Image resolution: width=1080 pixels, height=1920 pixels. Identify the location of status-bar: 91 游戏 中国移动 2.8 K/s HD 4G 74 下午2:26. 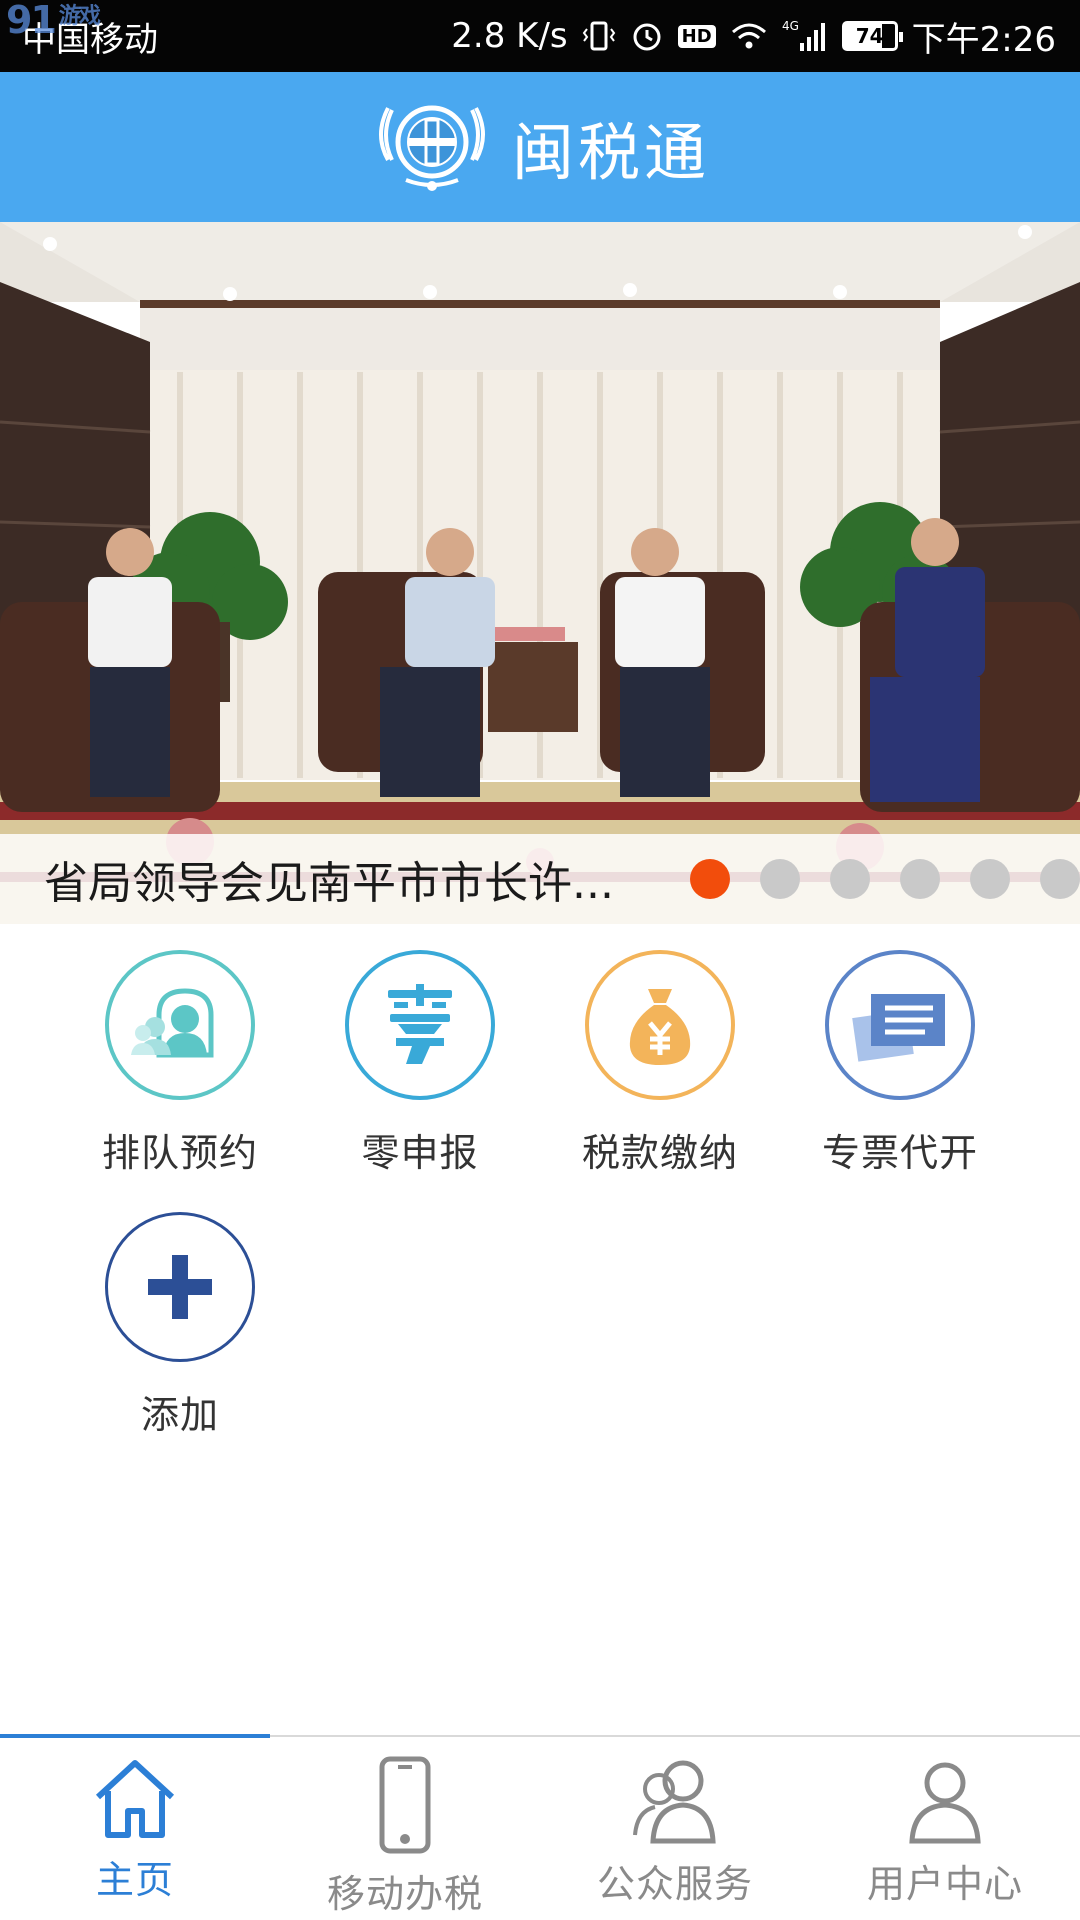
(540, 36).